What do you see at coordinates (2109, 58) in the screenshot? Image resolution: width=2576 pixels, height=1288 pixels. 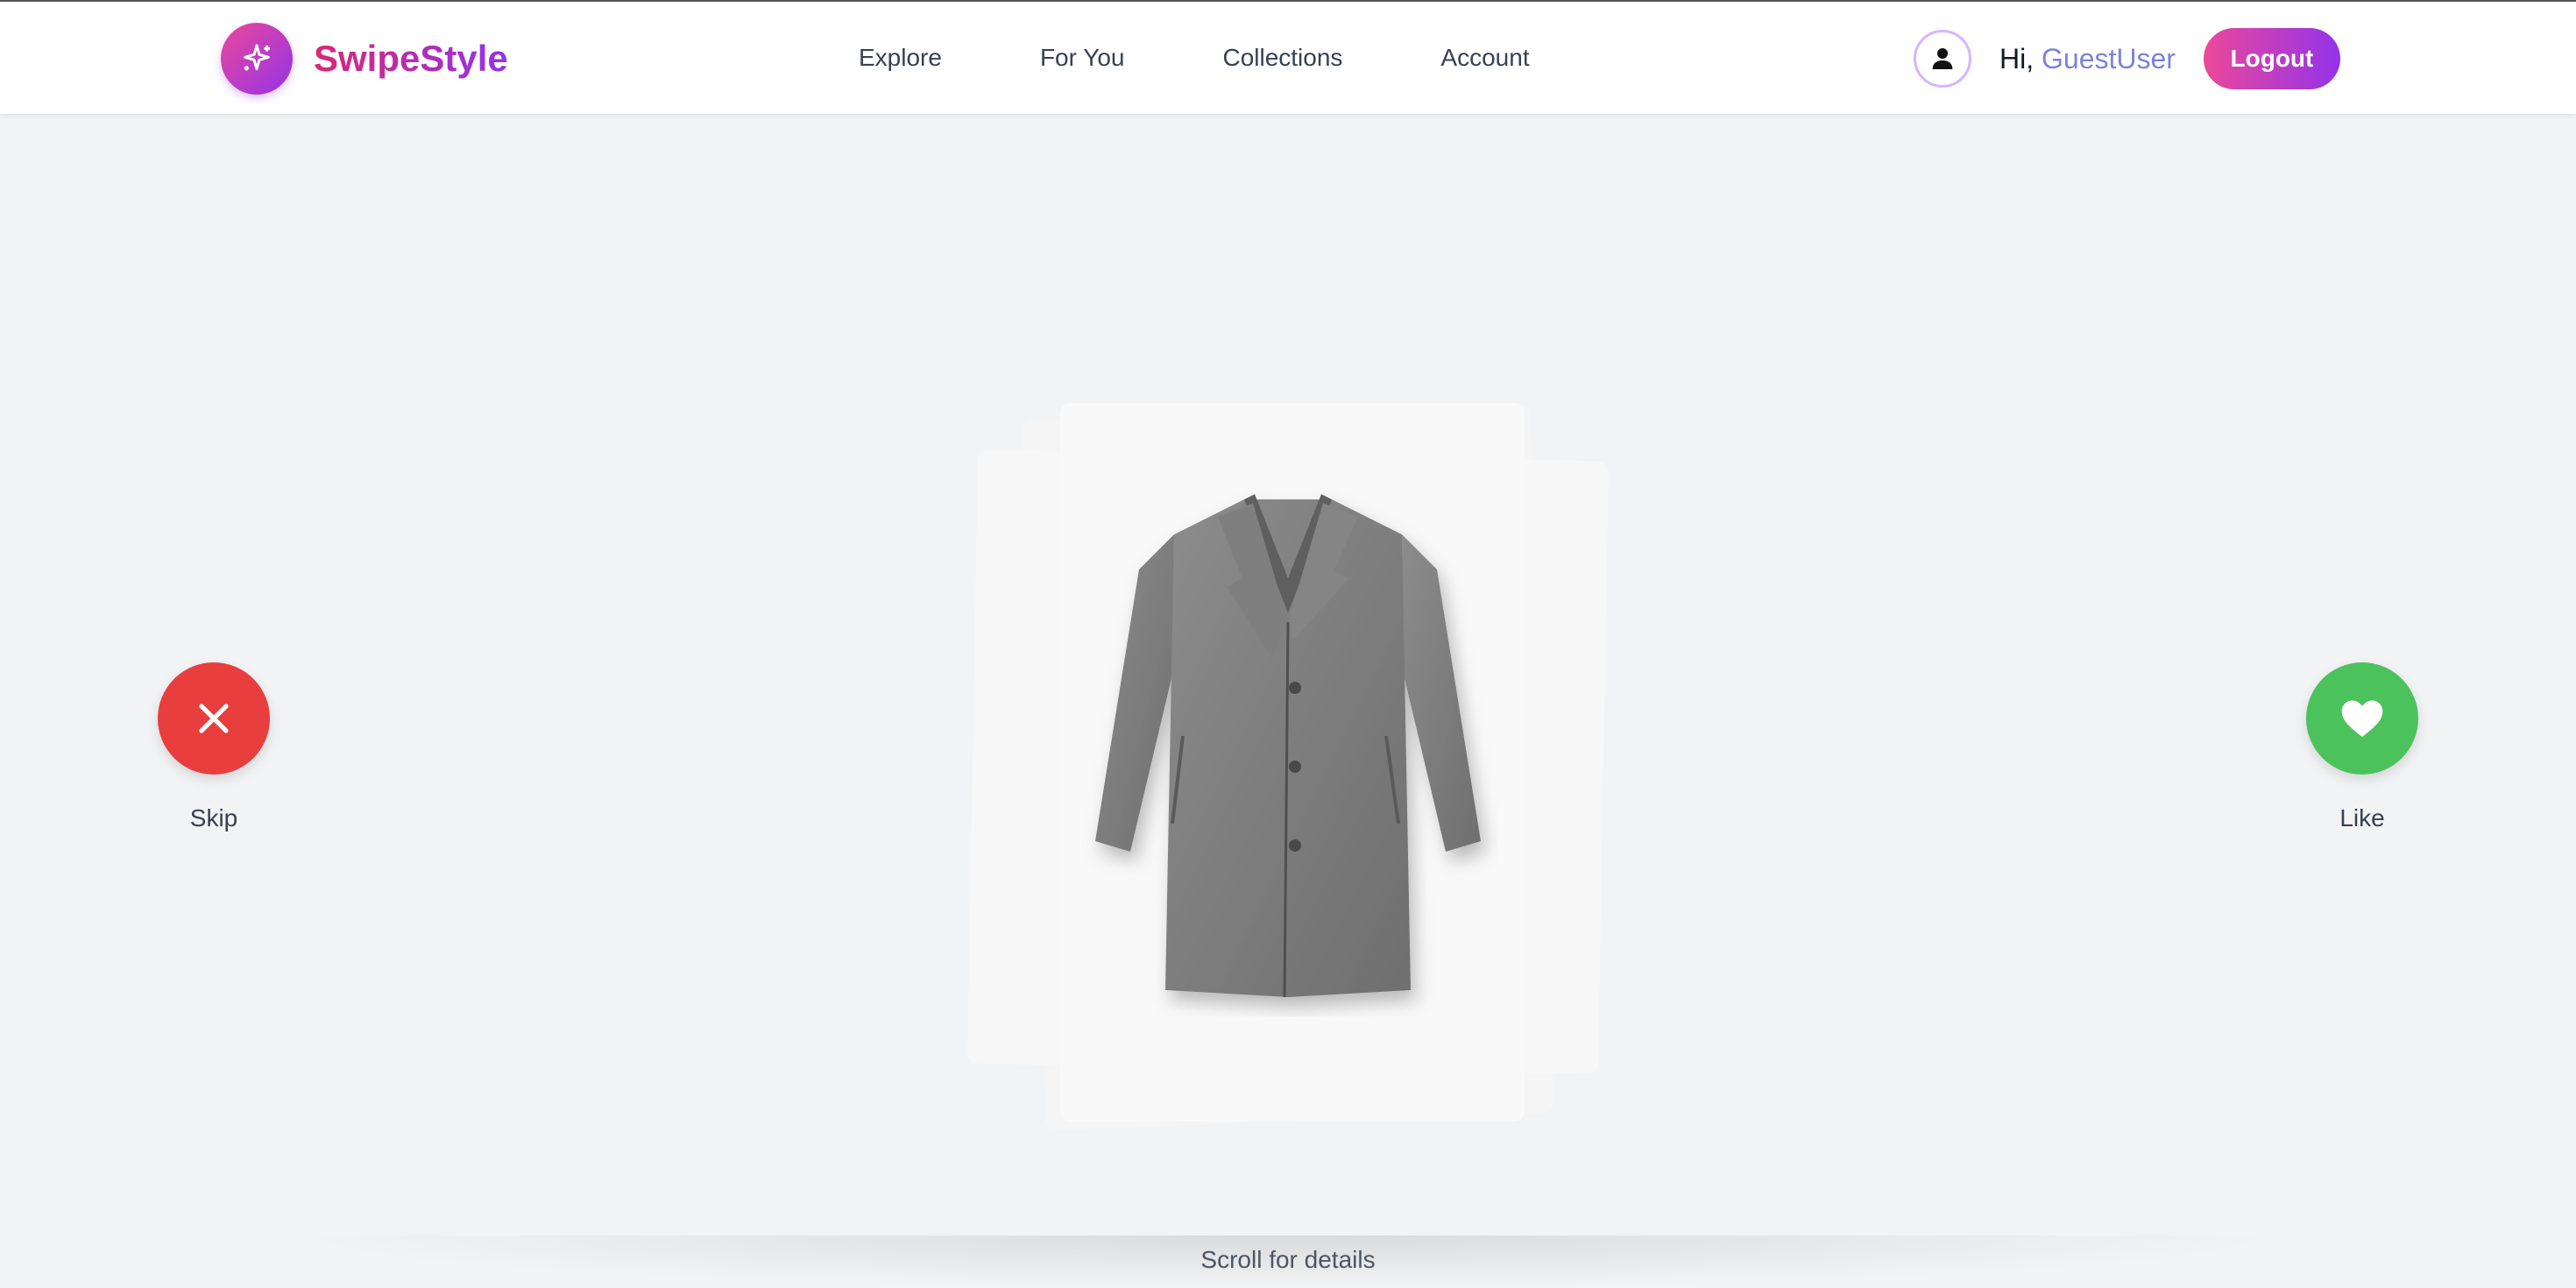 I see `username: GuestUser` at bounding box center [2109, 58].